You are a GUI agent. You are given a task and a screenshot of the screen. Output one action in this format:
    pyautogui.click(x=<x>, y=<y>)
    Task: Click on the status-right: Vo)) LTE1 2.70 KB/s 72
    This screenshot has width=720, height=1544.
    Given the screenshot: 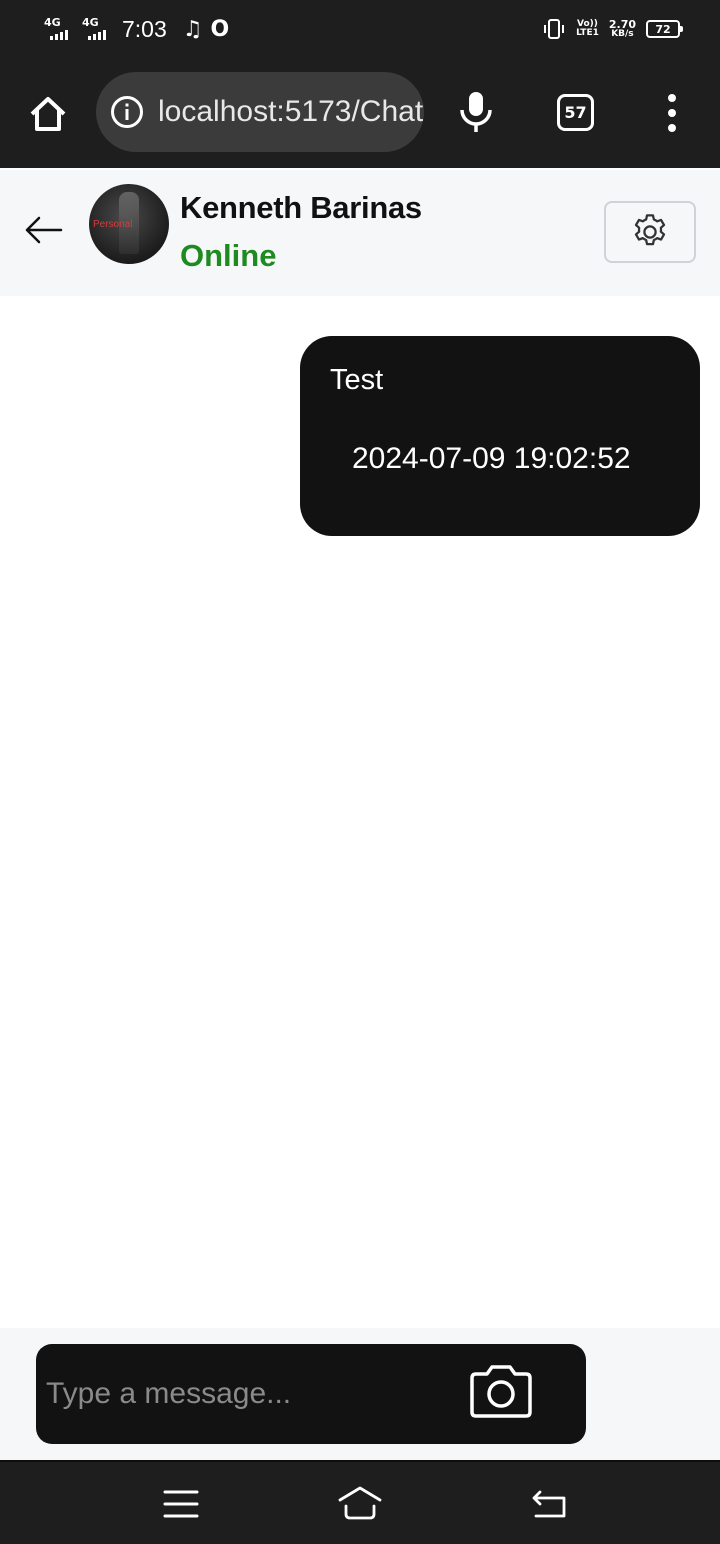 What is the action you would take?
    pyautogui.click(x=612, y=29)
    